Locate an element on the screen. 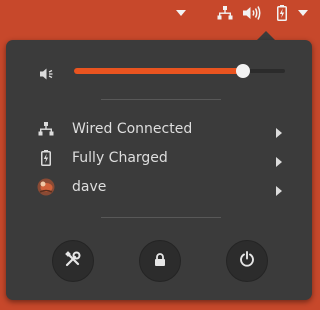  power-icon is located at coordinates (247, 261).